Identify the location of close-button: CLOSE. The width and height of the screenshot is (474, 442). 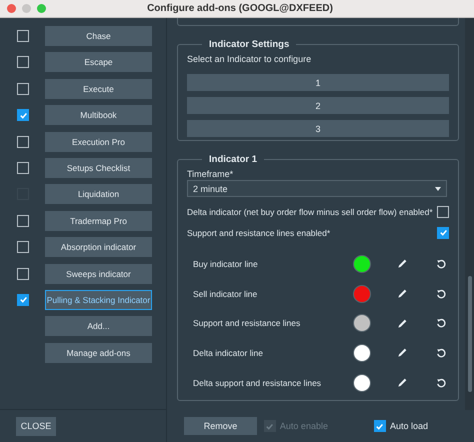
(36, 426).